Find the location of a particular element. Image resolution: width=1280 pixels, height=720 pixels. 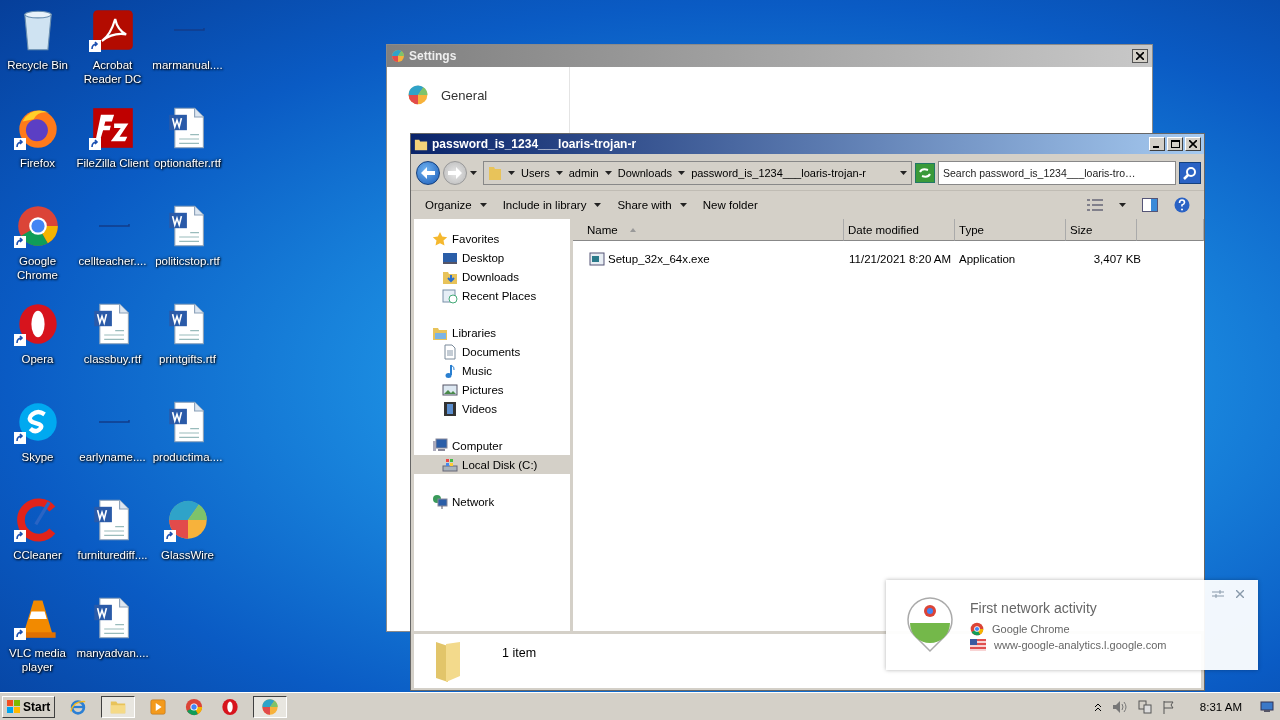

nav-item: Local Disk (C:) is located at coordinates (492, 464).